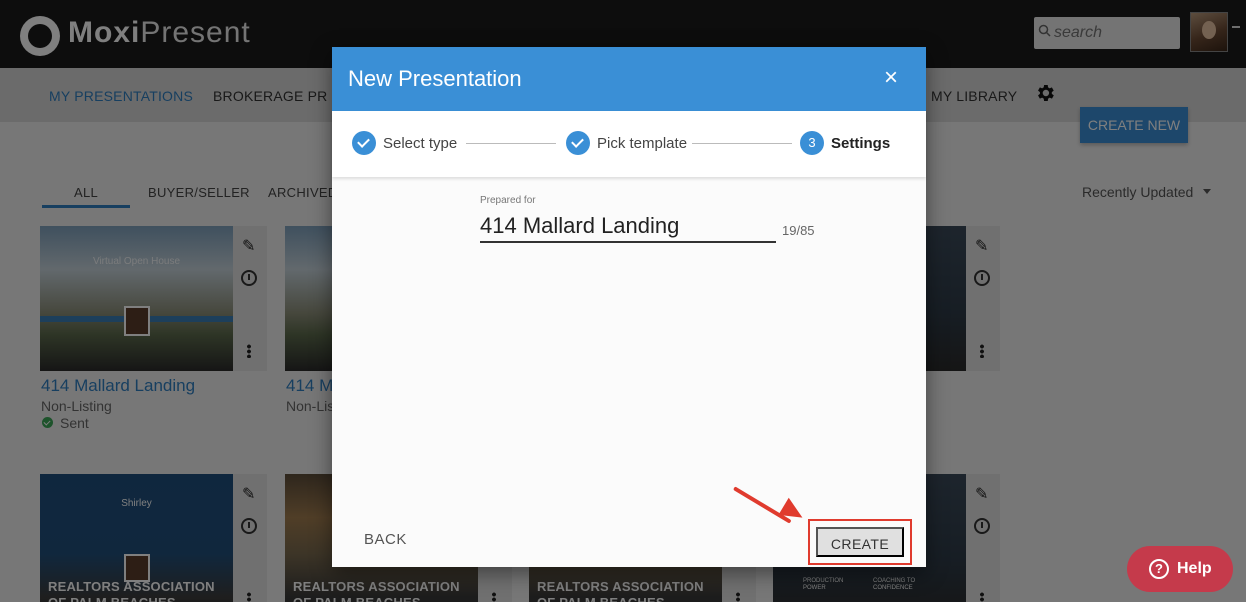 This screenshot has width=1246, height=602. What do you see at coordinates (798, 230) in the screenshot?
I see `char-counter: 19/85` at bounding box center [798, 230].